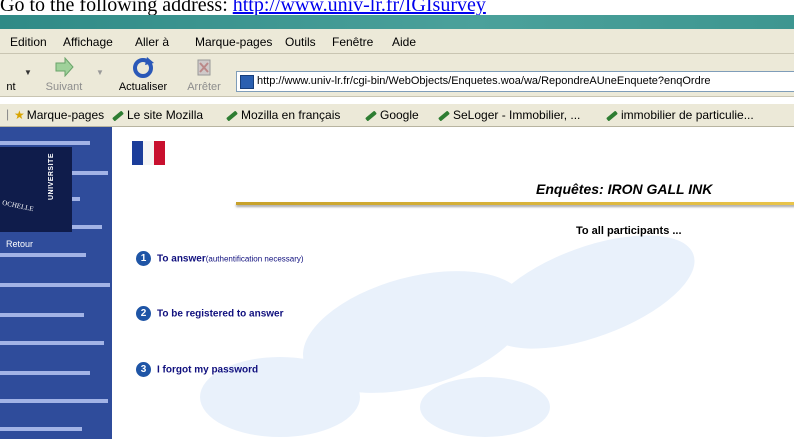  What do you see at coordinates (485, 407) in the screenshot?
I see `world-map-shape` at bounding box center [485, 407].